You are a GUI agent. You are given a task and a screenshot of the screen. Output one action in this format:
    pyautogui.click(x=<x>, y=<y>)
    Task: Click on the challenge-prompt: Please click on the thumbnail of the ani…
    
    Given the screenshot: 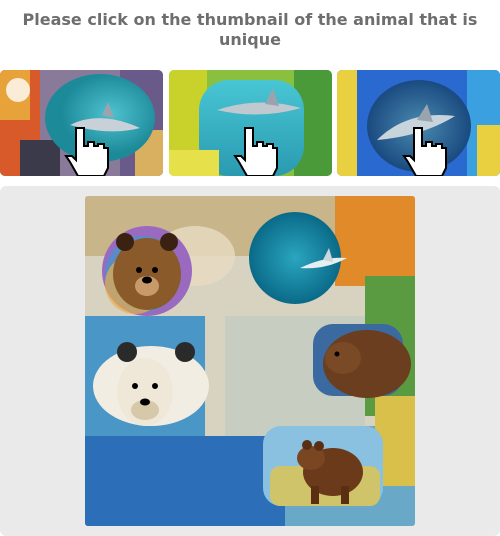 What is the action you would take?
    pyautogui.click(x=250, y=29)
    